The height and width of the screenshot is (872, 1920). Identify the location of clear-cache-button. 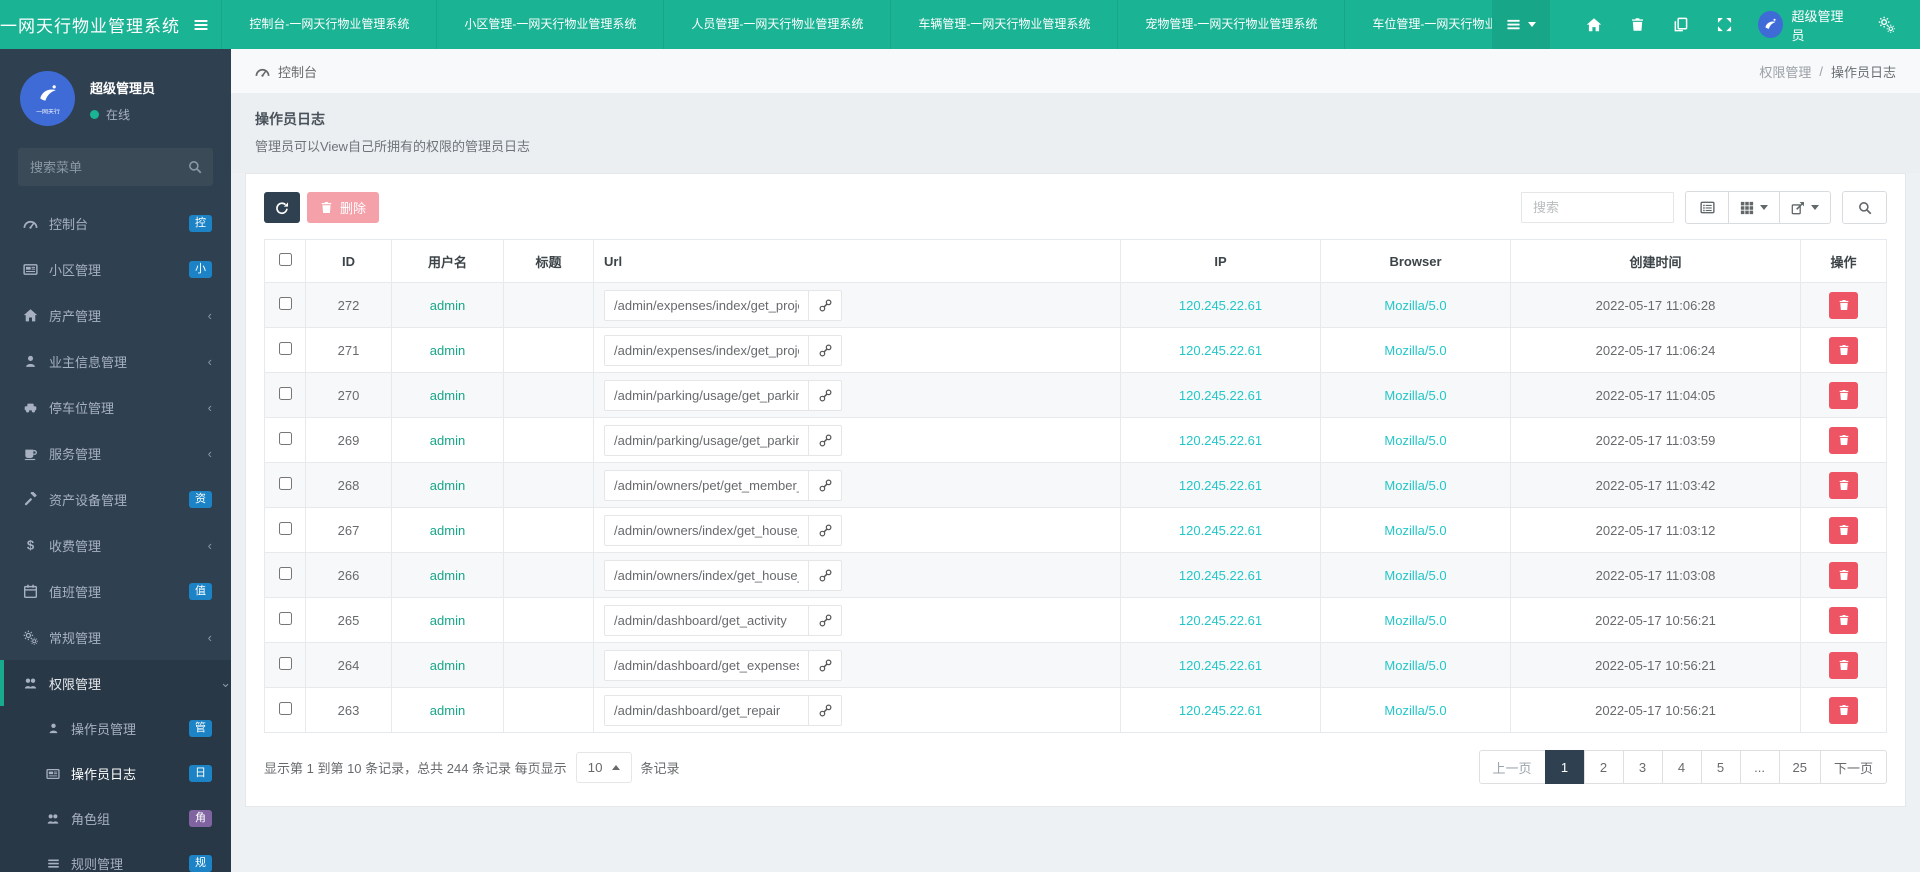
(1637, 25).